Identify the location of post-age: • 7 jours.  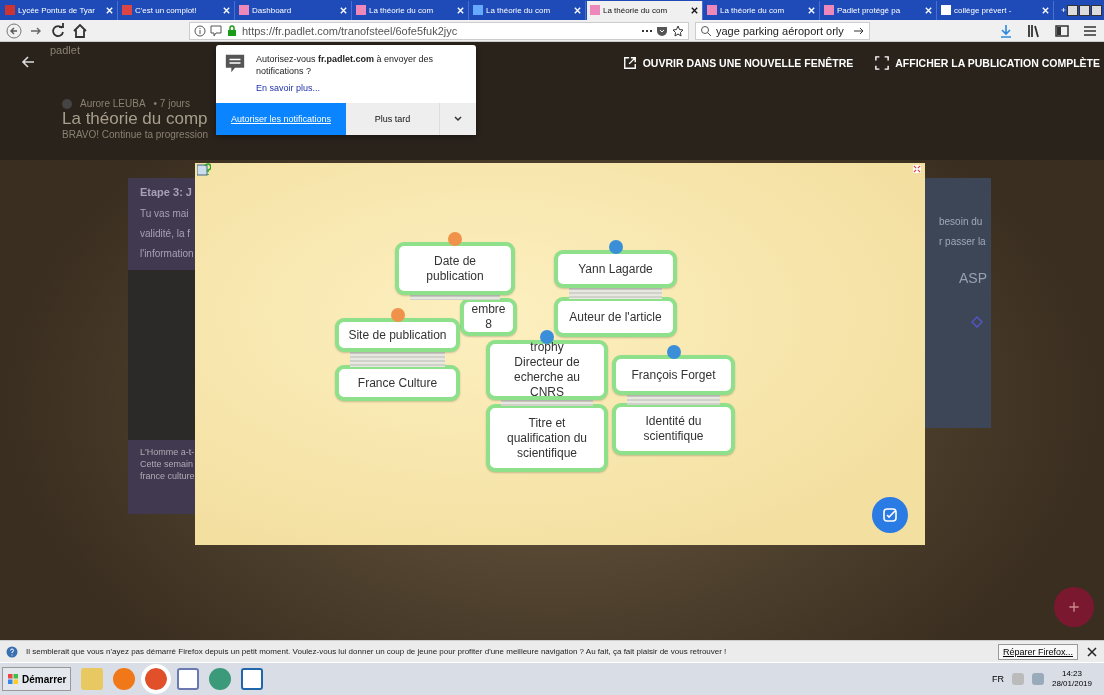
(171, 103).